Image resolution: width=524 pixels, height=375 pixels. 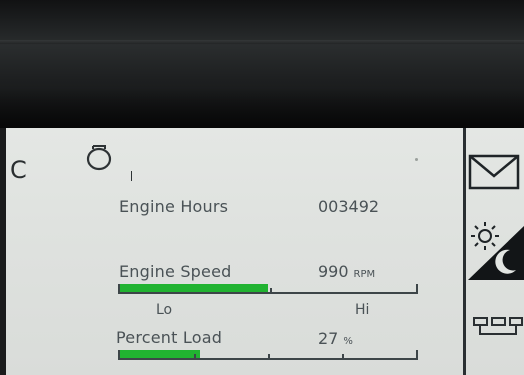 What do you see at coordinates (498, 327) in the screenshot?
I see `menu-icon` at bounding box center [498, 327].